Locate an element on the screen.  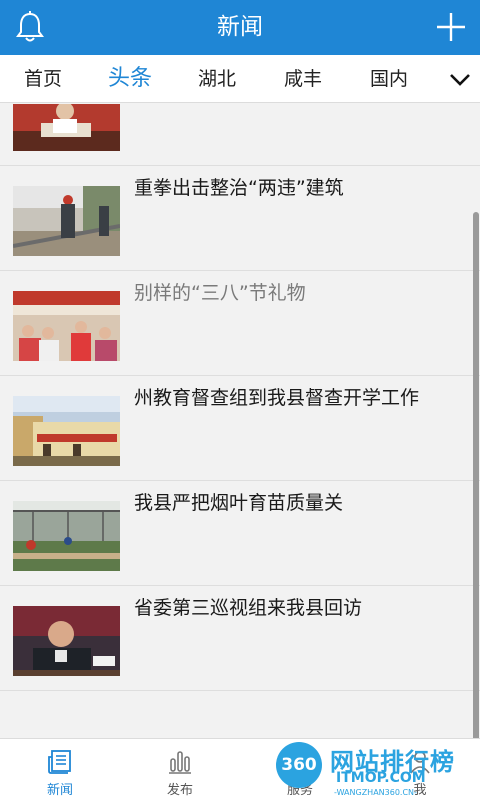
list-item: 省委第三巡视组来我县回访 is located at coordinates (240, 638).